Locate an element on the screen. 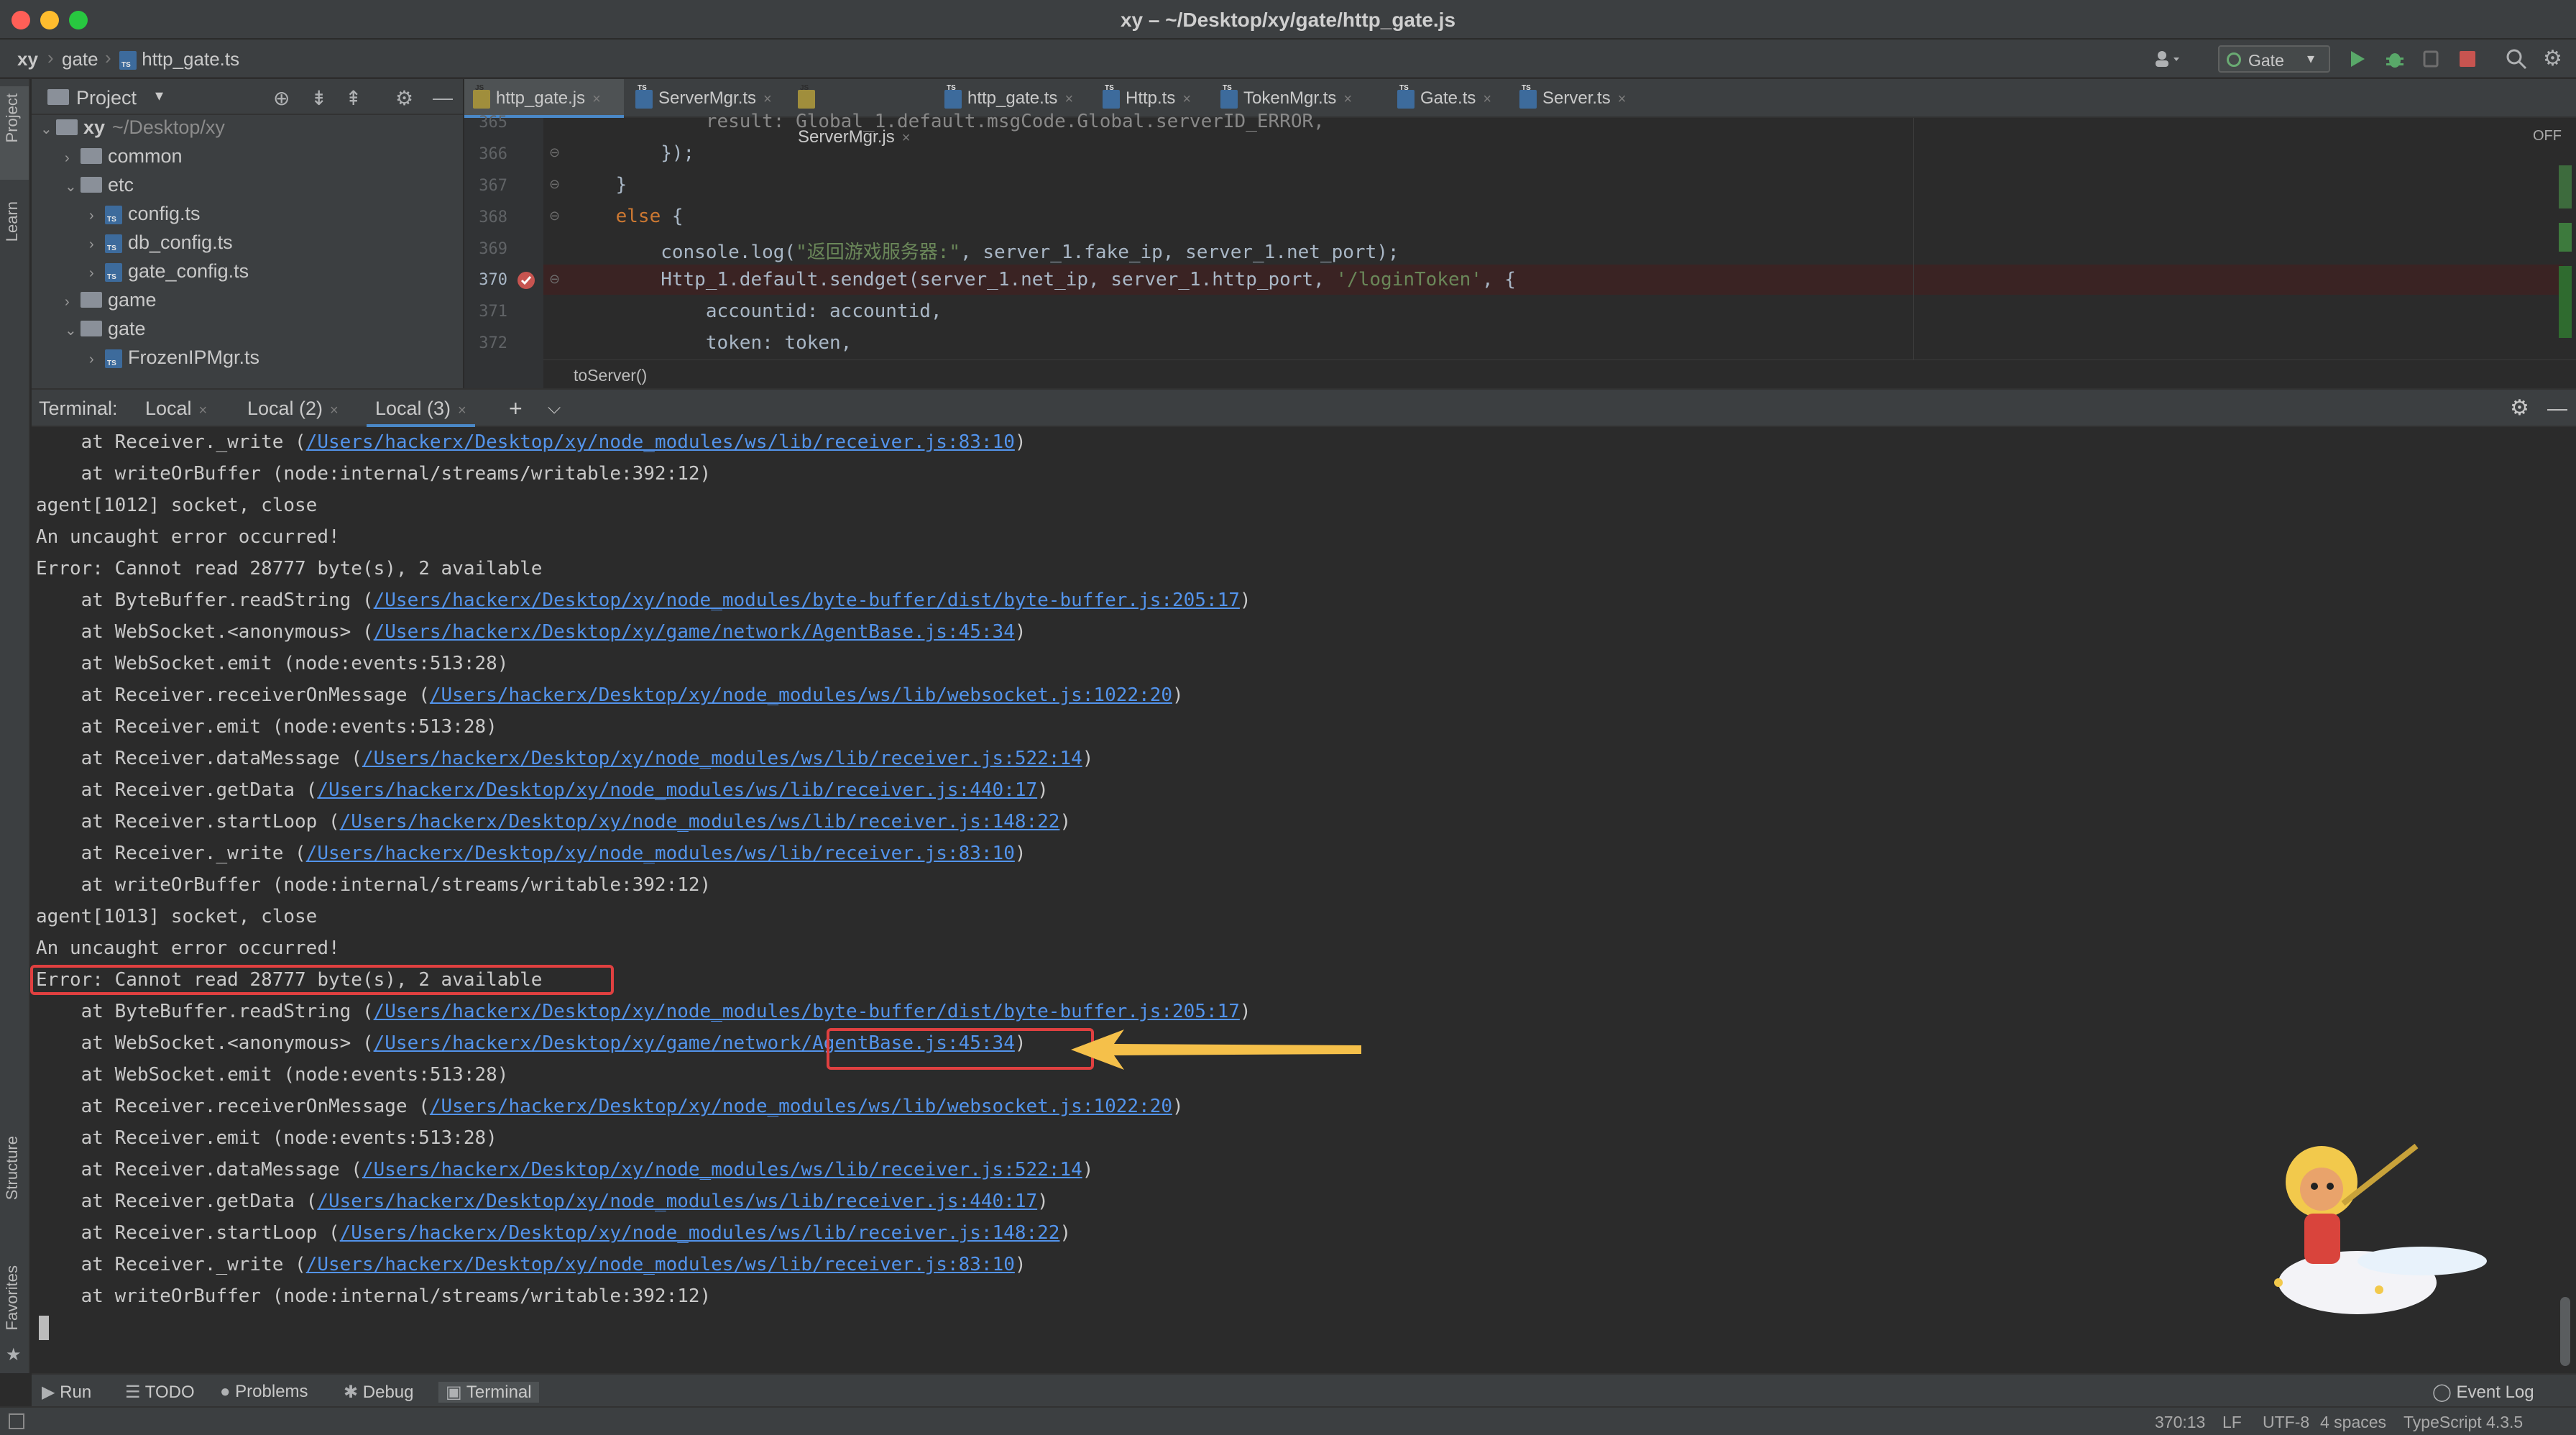  caret-position: 370:13 is located at coordinates (2180, 1422).